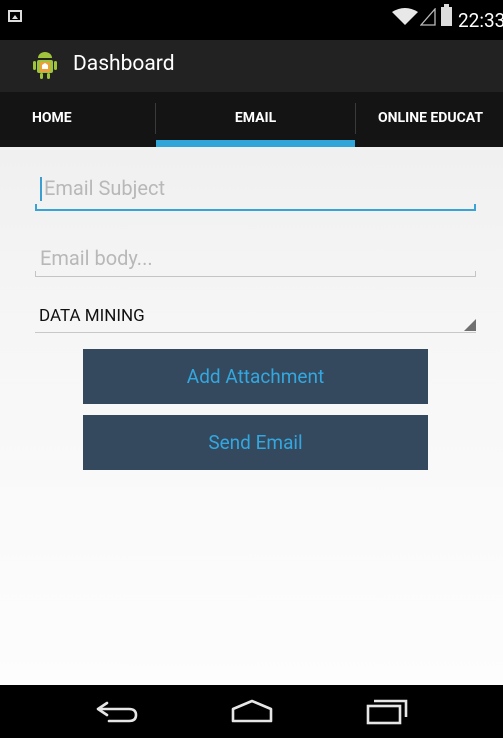 This screenshot has height=738, width=503. Describe the element at coordinates (41, 189) in the screenshot. I see `text-cursor` at that location.